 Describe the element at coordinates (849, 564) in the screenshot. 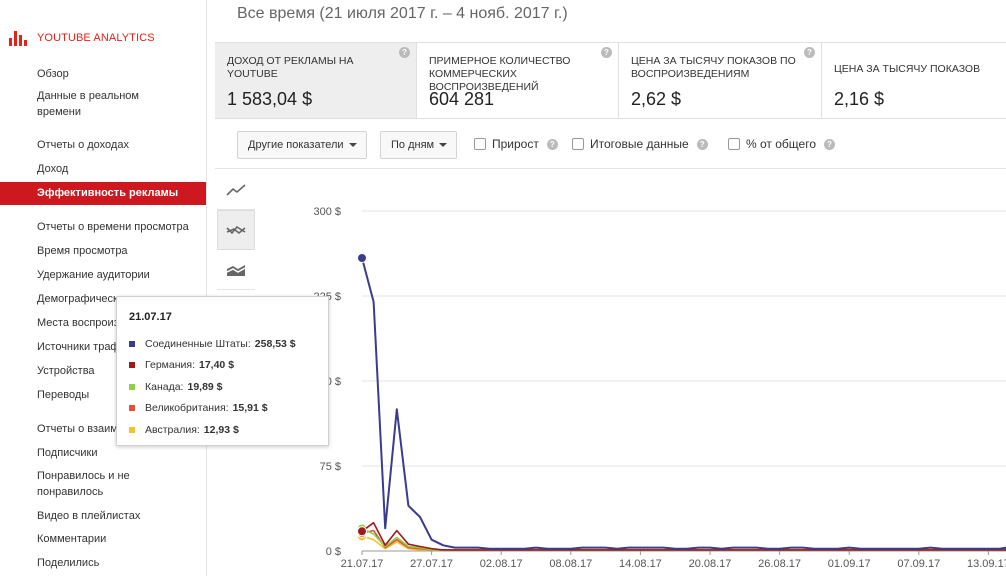

I see `x-tick-label: 01.09.17` at that location.